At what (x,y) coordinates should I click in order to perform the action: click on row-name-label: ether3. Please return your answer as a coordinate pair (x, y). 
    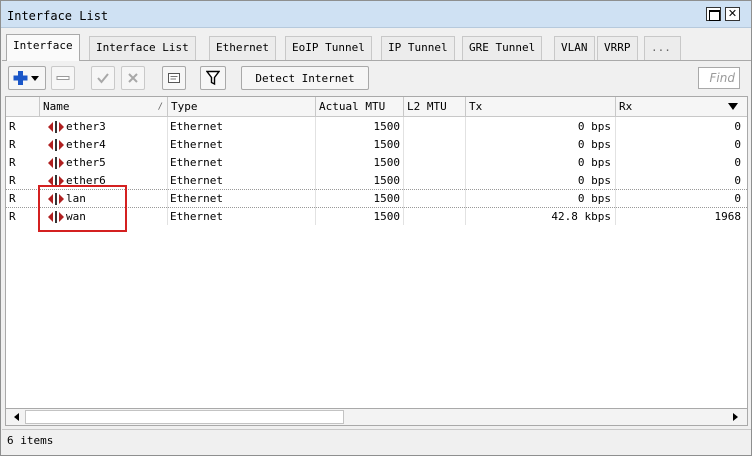
    Looking at the image, I should click on (86, 126).